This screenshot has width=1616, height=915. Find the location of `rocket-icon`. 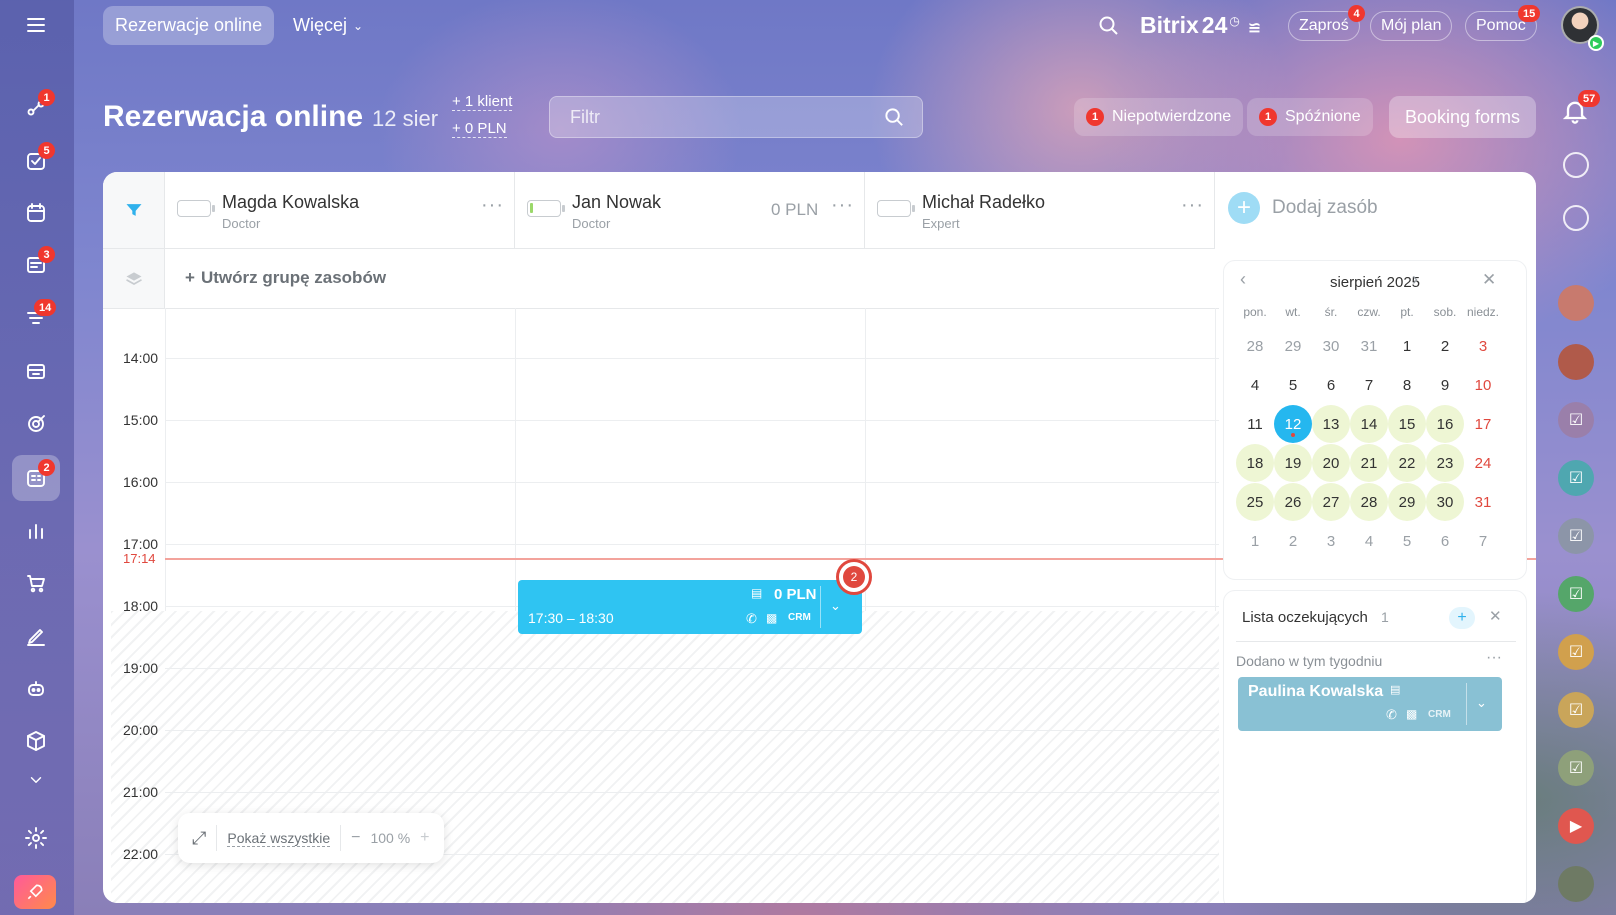

rocket-icon is located at coordinates (35, 892).